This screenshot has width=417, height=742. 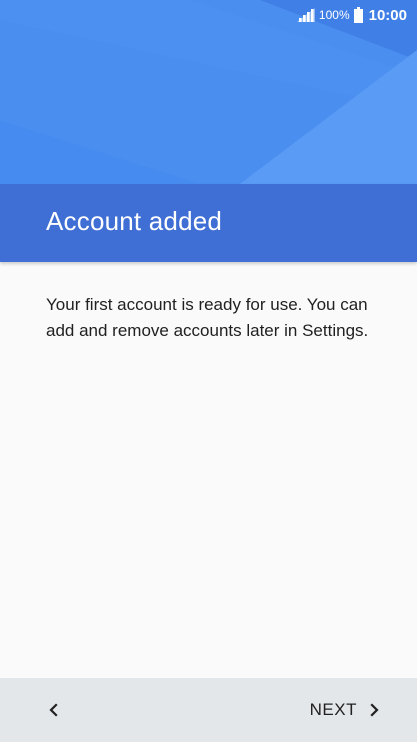 What do you see at coordinates (358, 15) in the screenshot?
I see `battery-icon` at bounding box center [358, 15].